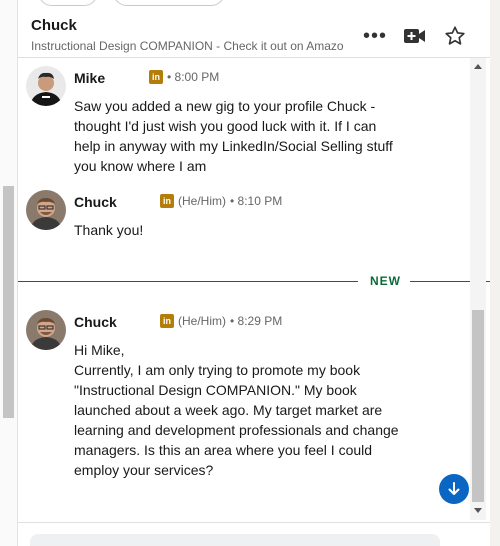 The image size is (500, 546). I want to click on sender-name: Mike, so click(89, 78).